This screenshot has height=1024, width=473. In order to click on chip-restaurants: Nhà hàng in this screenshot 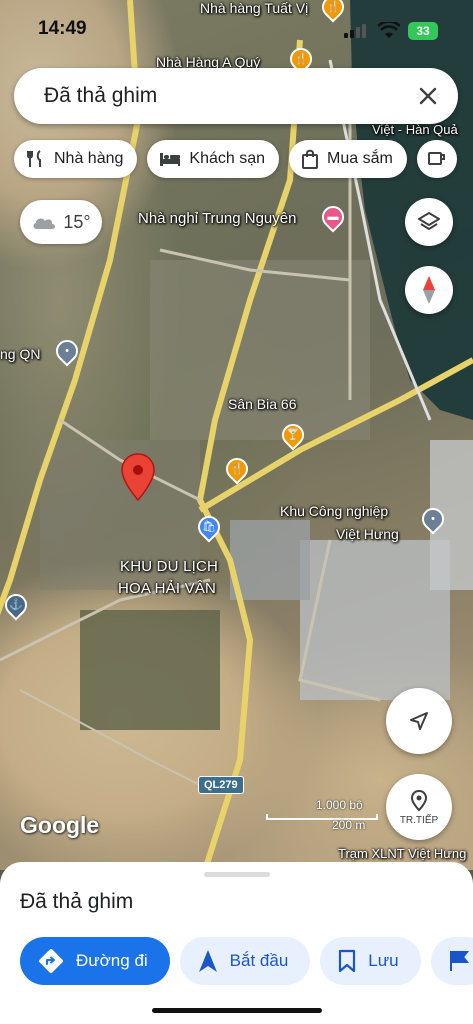, I will do `click(76, 159)`.